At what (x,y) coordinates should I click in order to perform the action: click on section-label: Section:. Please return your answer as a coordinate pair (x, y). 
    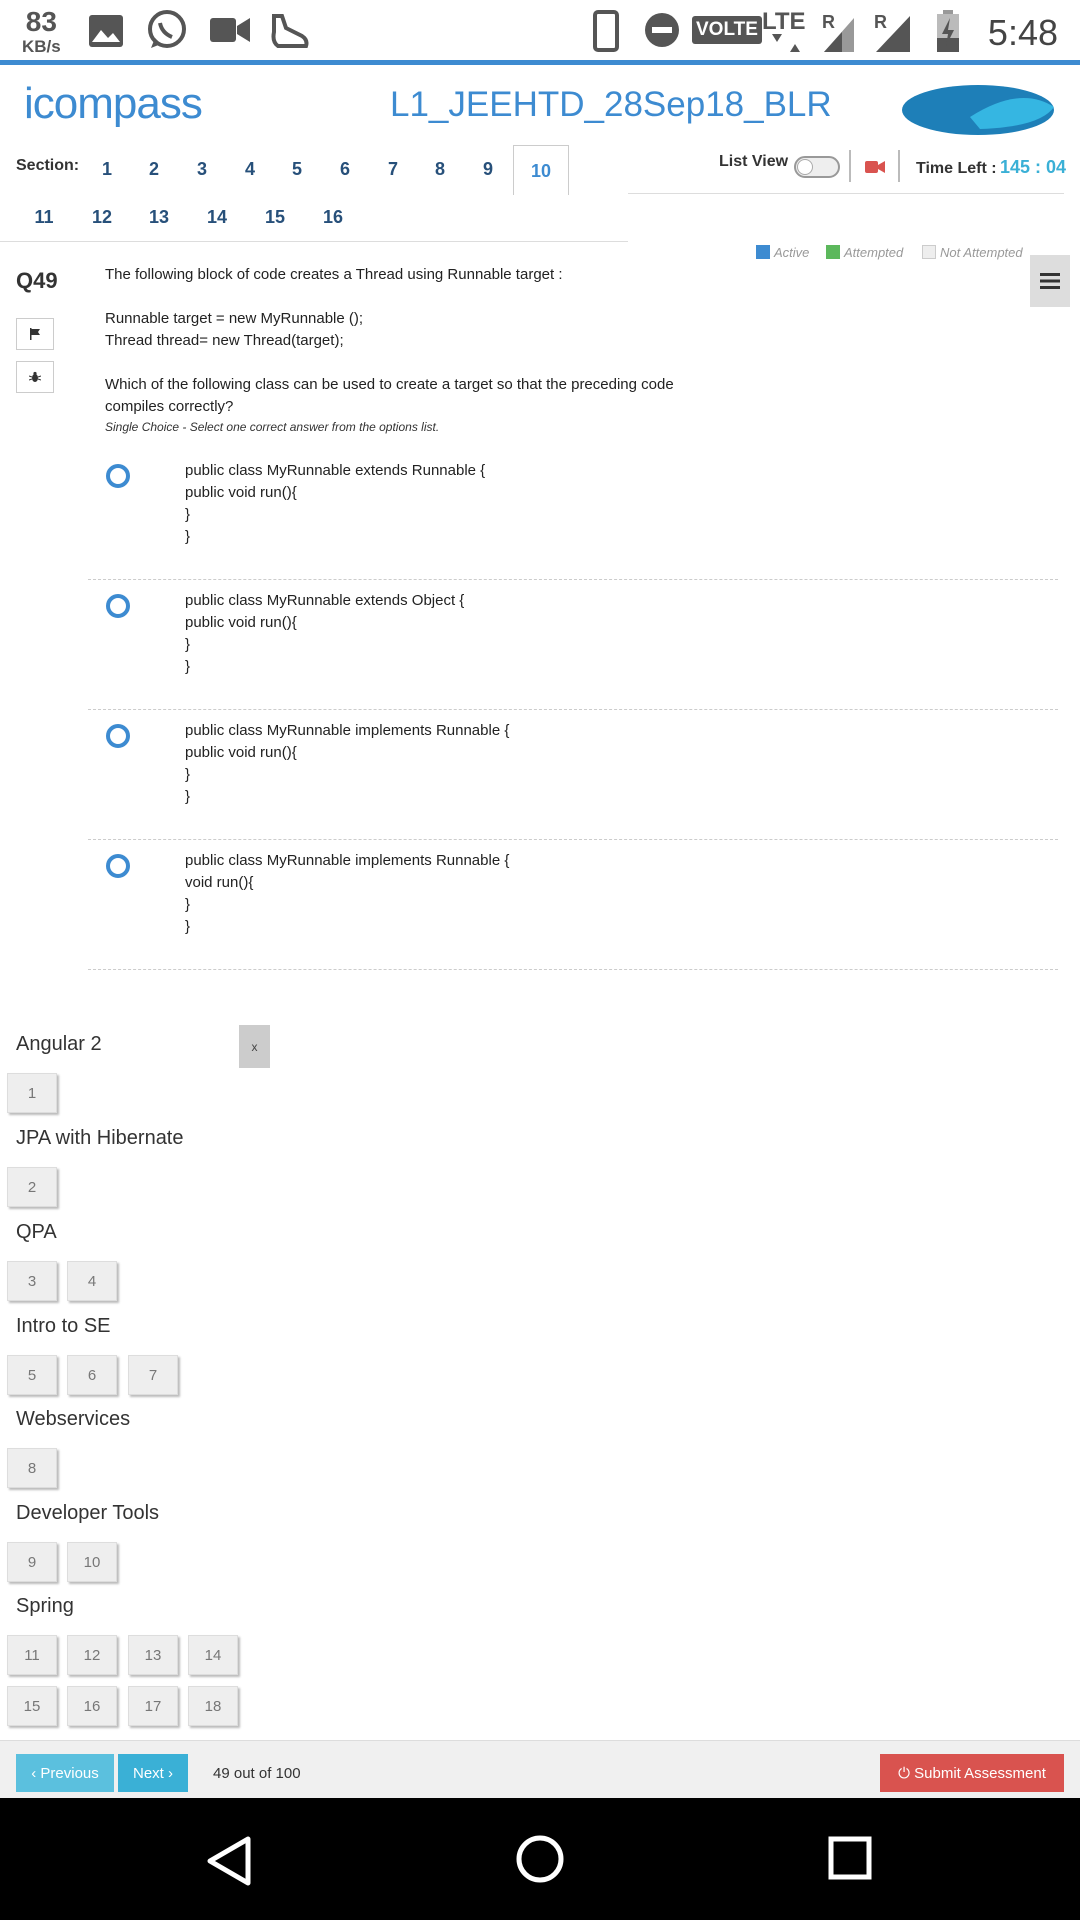
    Looking at the image, I should click on (48, 165).